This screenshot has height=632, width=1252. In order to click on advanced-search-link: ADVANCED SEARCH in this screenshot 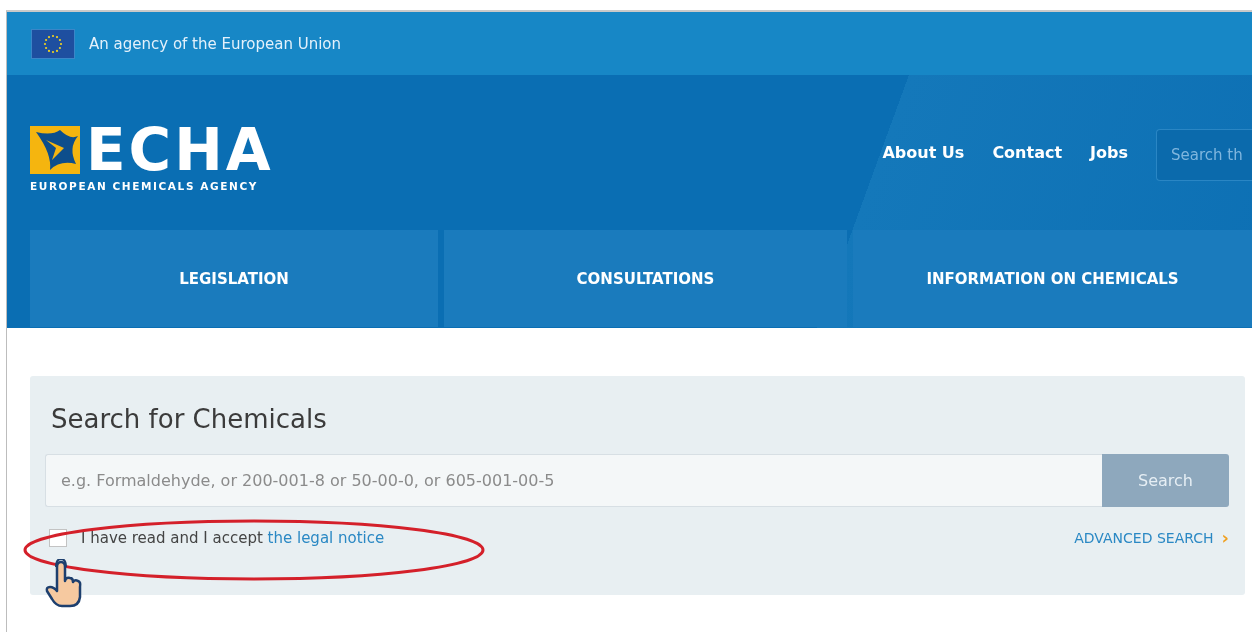, I will do `click(1144, 538)`.